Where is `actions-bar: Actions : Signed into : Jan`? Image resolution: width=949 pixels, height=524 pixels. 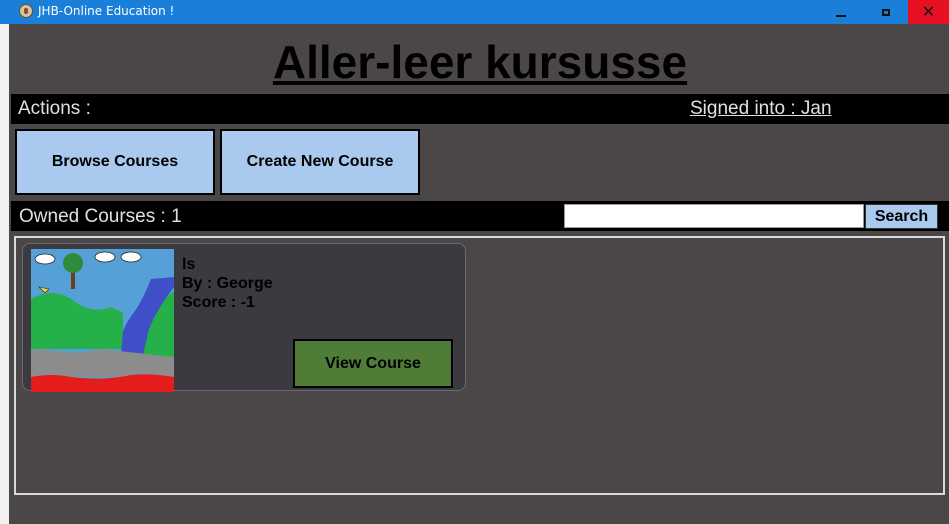 actions-bar: Actions : Signed into : Jan is located at coordinates (480, 109).